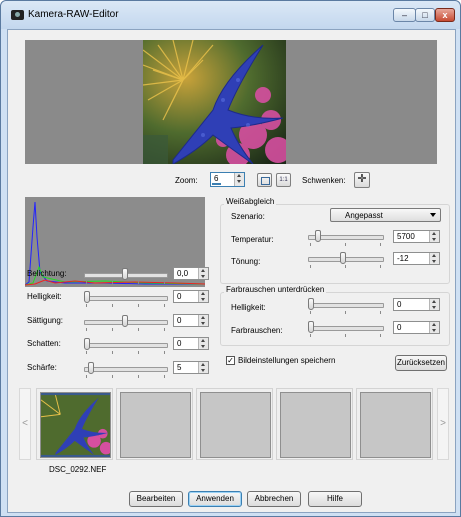 This screenshot has width=461, height=517. Describe the element at coordinates (214, 102) in the screenshot. I see `preview-photo` at that location.